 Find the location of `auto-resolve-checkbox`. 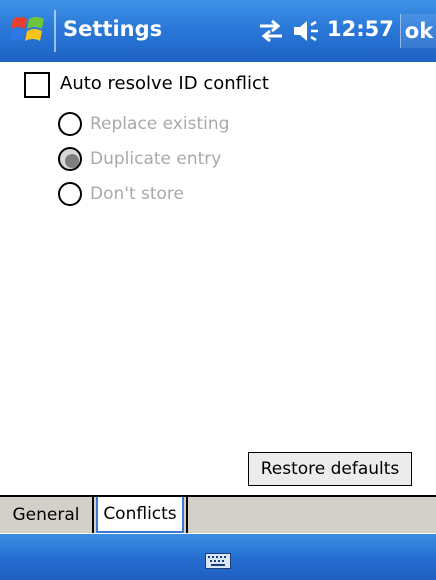

auto-resolve-checkbox is located at coordinates (37, 85).